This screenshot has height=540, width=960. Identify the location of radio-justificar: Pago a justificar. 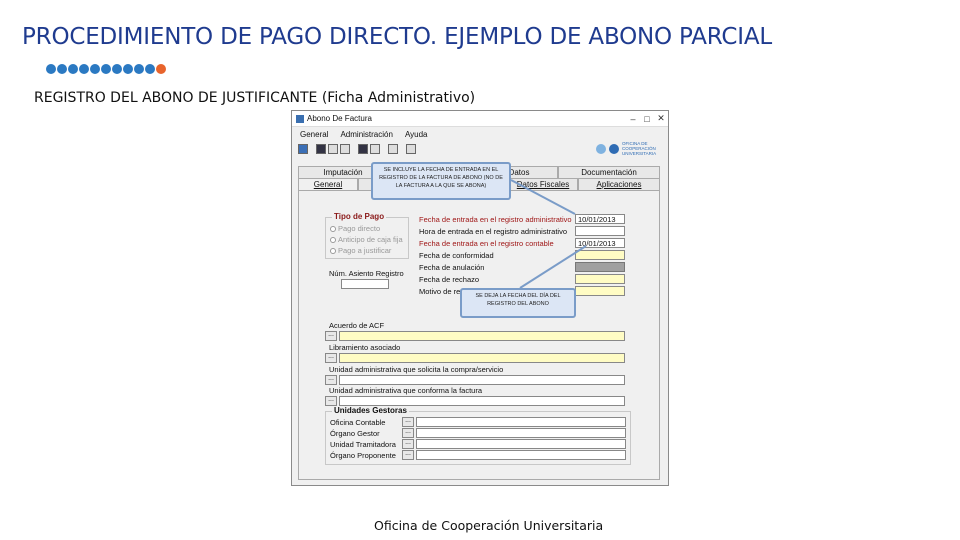
(360, 250).